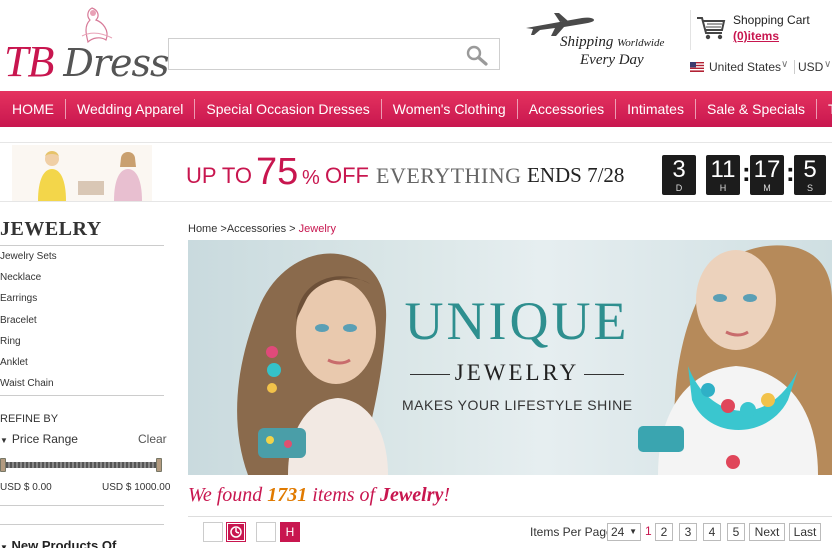  What do you see at coordinates (219, 175) in the screenshot?
I see `promo-up-to: UP TO` at bounding box center [219, 175].